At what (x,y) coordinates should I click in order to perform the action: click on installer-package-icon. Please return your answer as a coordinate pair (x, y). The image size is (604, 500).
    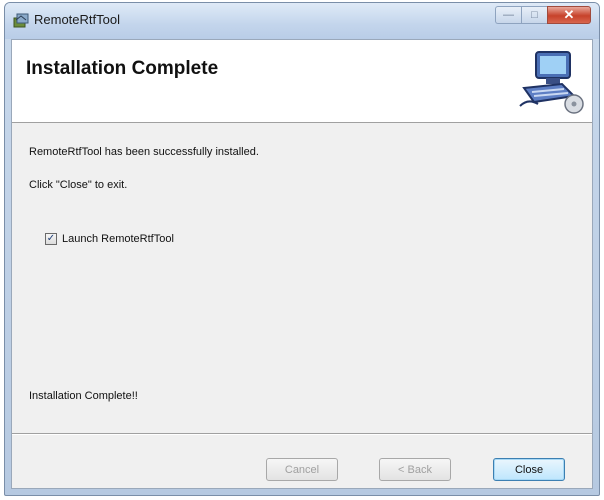
    Looking at the image, I should click on (21, 20).